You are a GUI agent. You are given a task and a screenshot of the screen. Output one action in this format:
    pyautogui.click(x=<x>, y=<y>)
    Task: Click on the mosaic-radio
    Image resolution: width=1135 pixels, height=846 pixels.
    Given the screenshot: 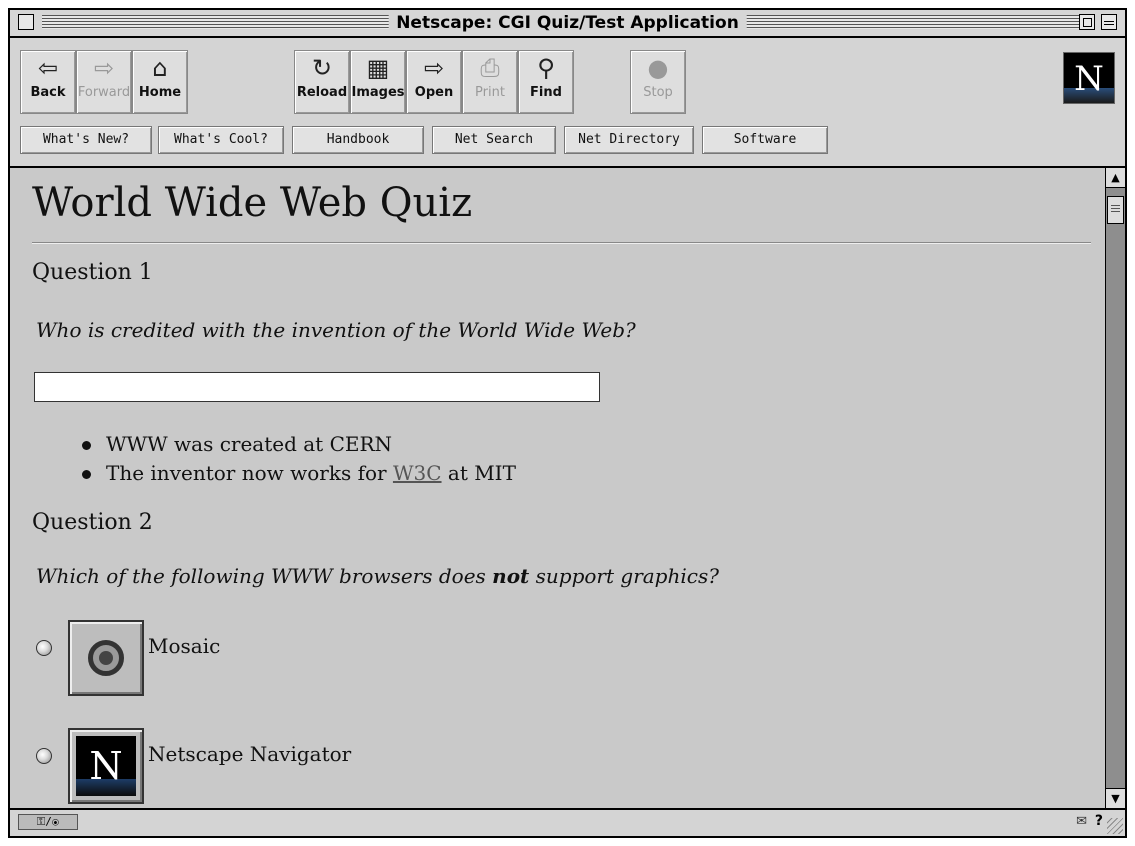 What is the action you would take?
    pyautogui.click(x=44, y=648)
    